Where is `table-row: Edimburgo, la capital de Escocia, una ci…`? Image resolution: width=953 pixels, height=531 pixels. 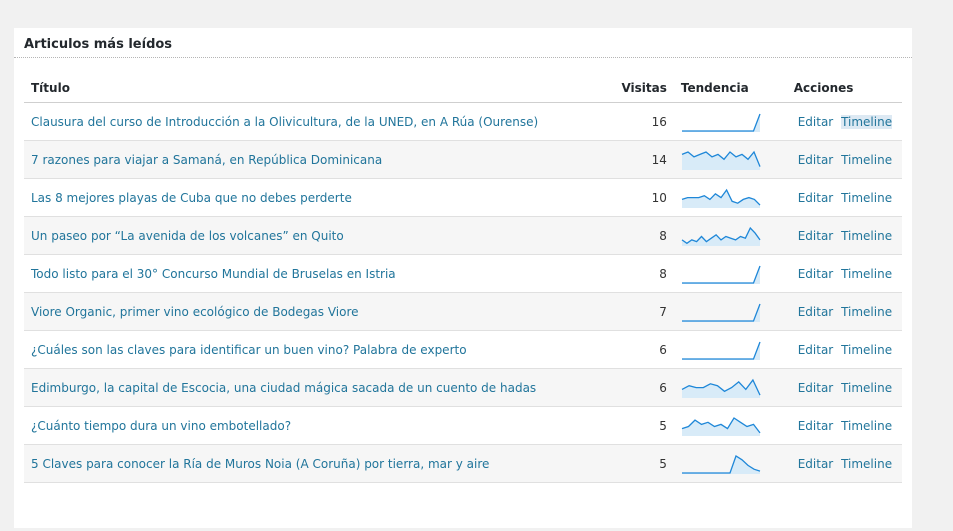
table-row: Edimburgo, la capital de Escocia, una ci… is located at coordinates (463, 387).